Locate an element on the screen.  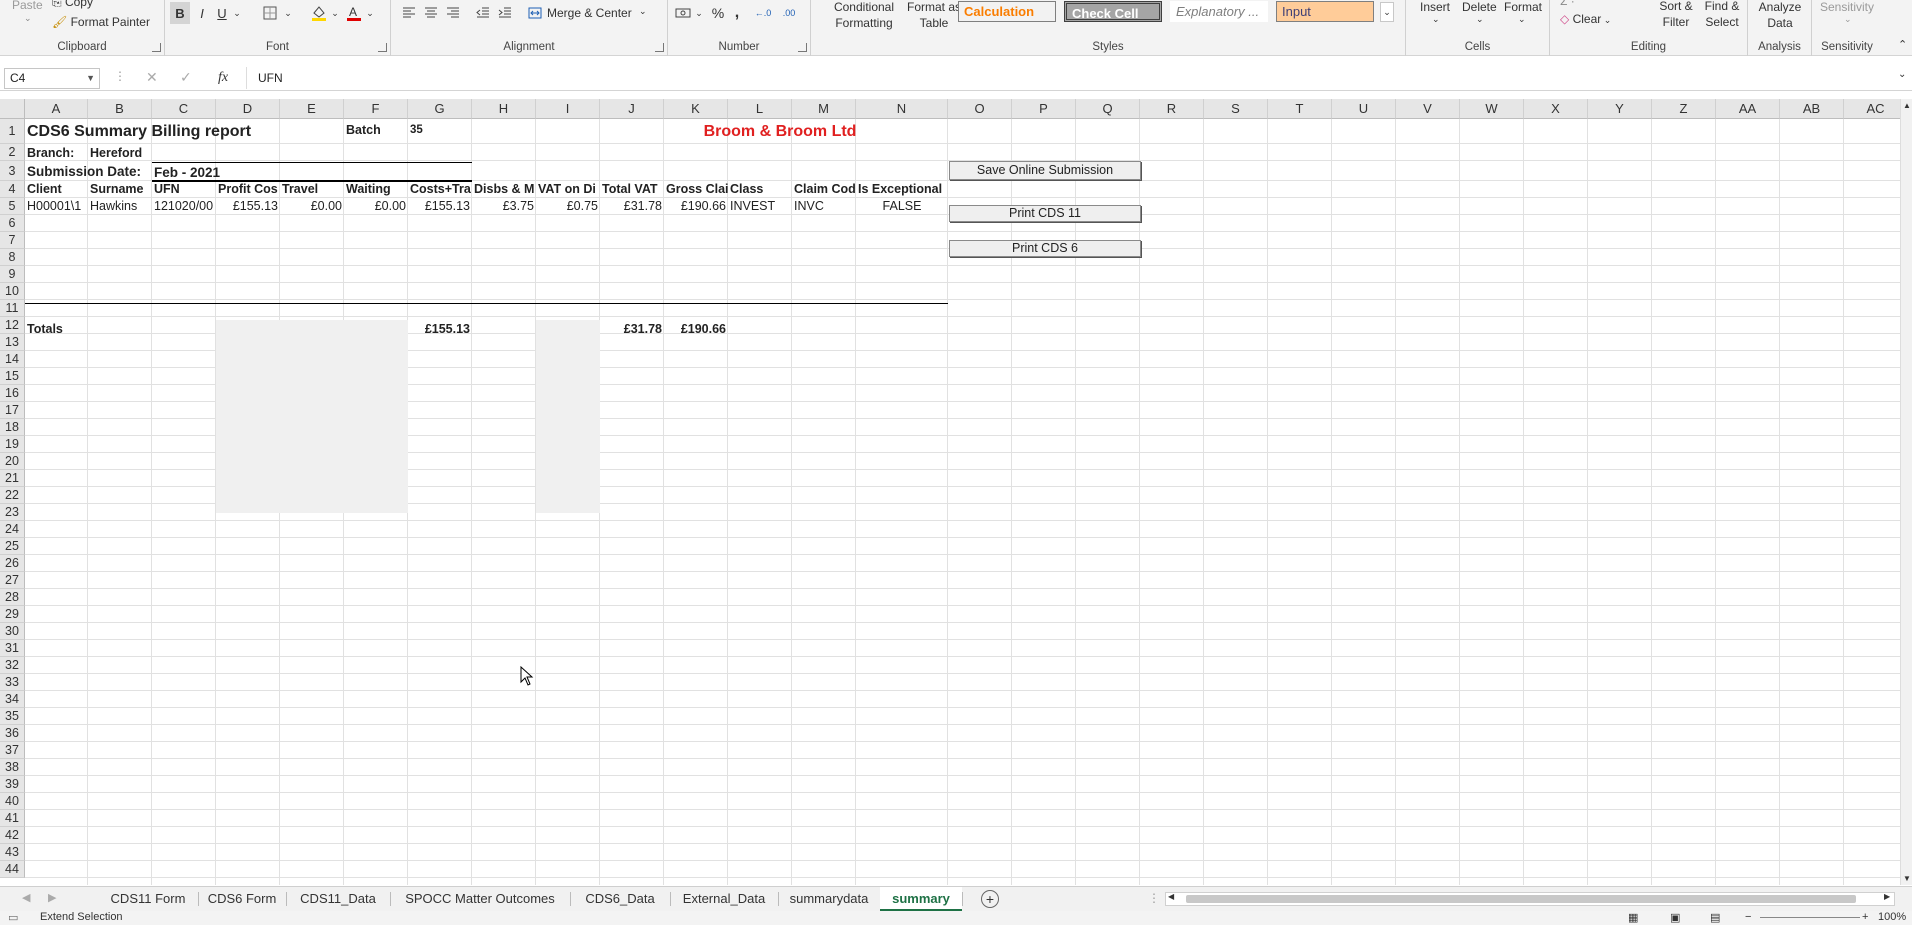
batch-value: 35 is located at coordinates (438, 130).